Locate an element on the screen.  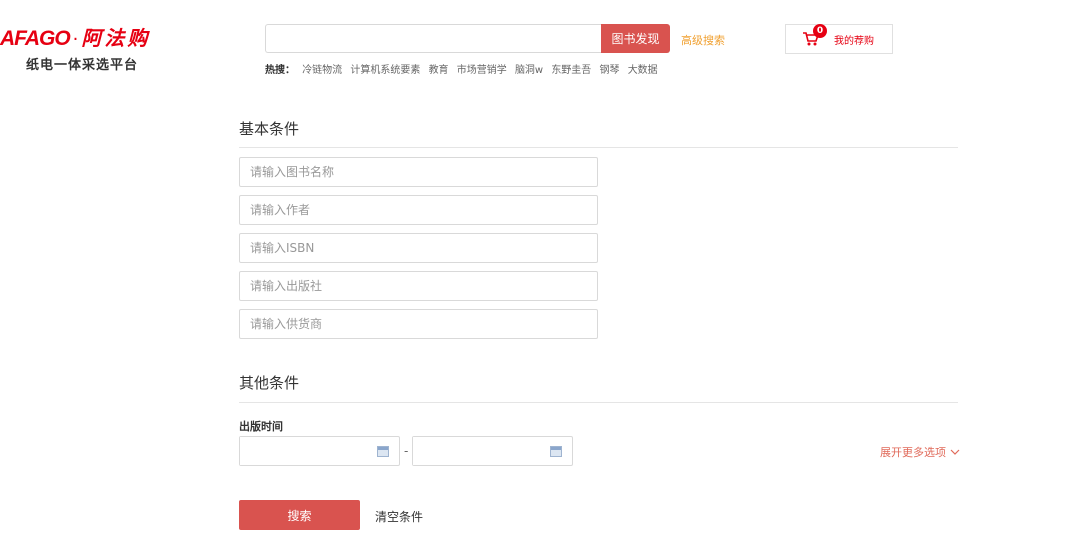
date-start-input is located at coordinates (307, 451).